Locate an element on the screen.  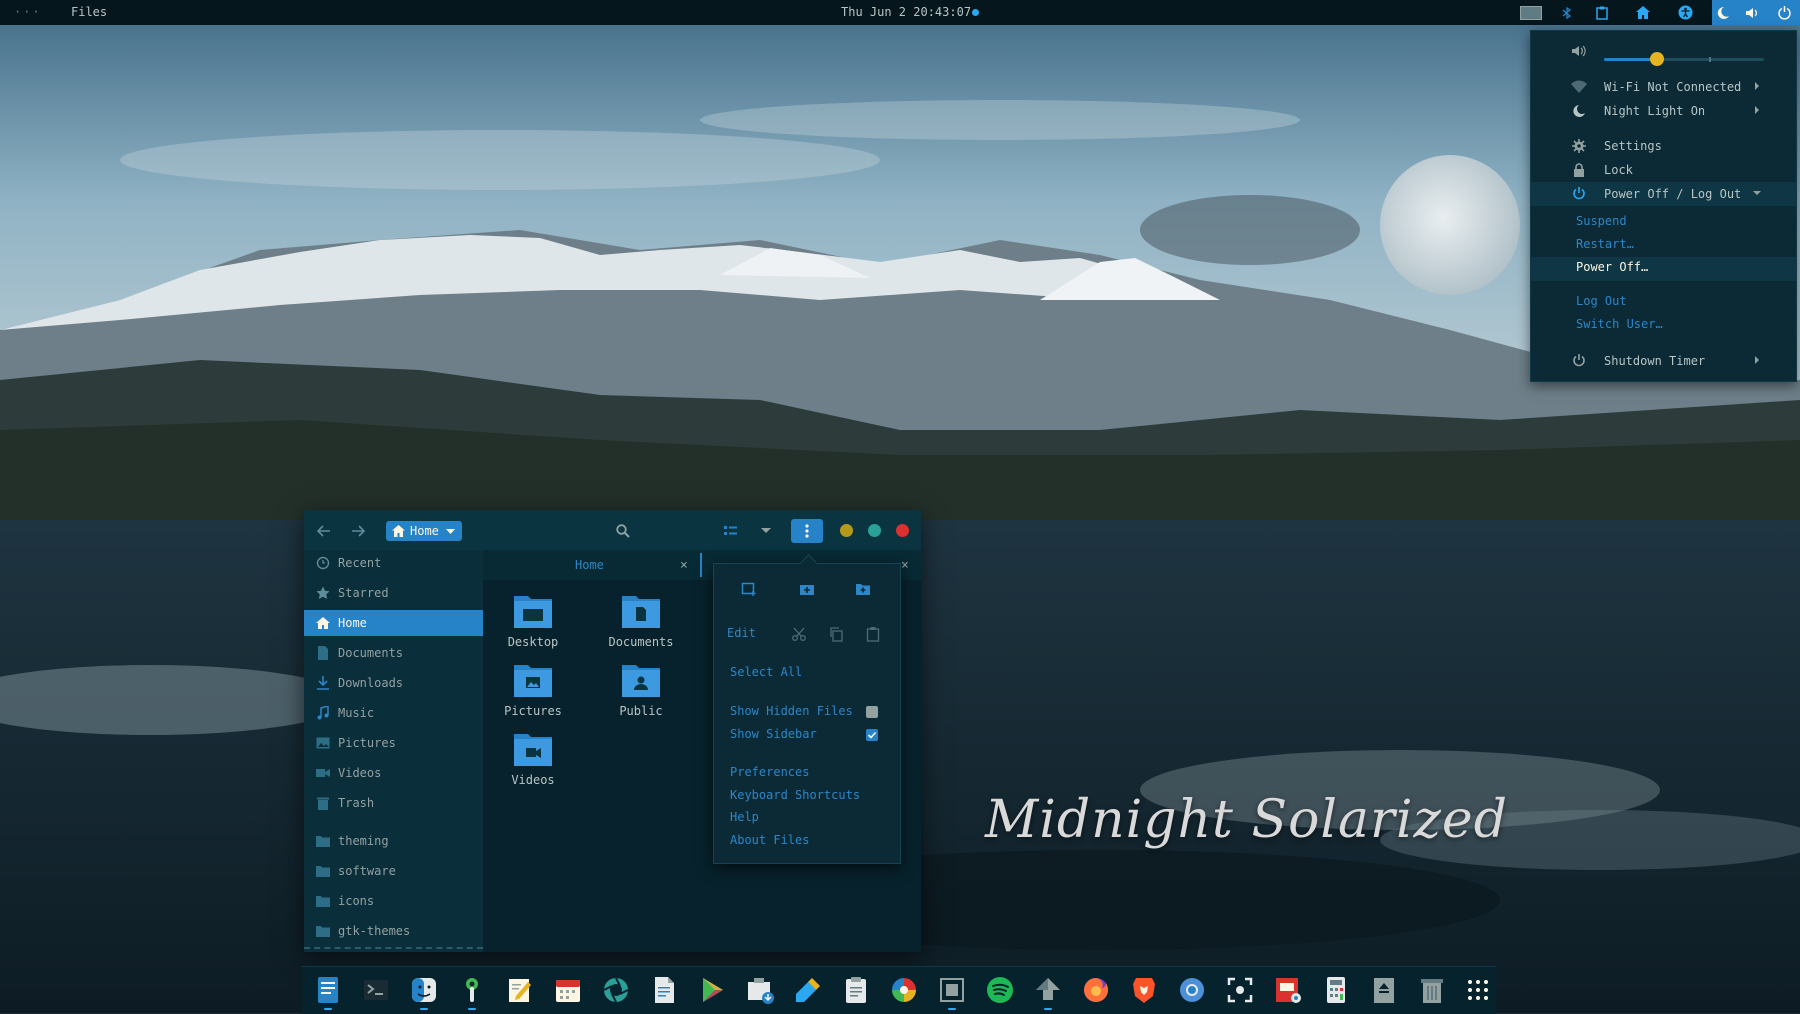
spotify-icon is located at coordinates (1000, 990).